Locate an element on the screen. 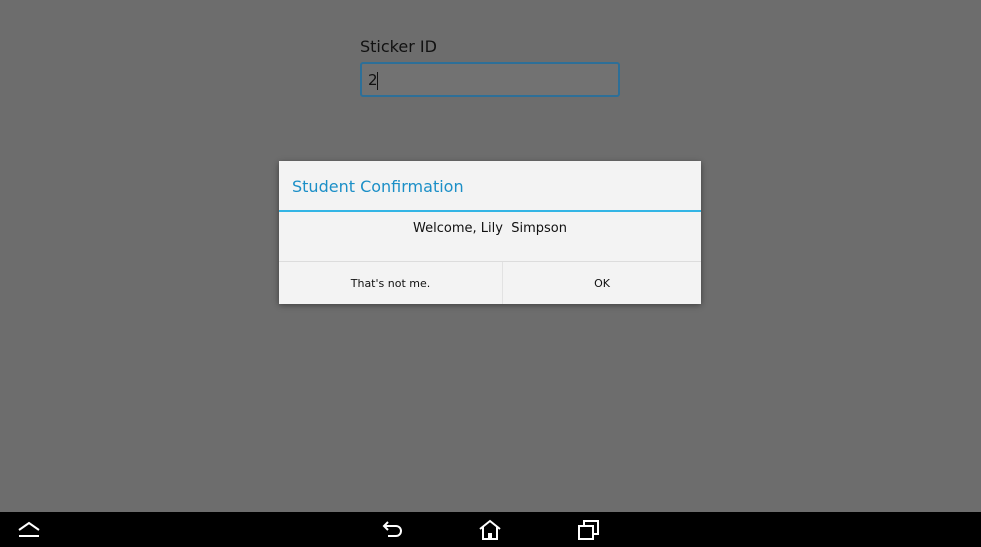 This screenshot has height=547, width=981. home-icon is located at coordinates (490, 530).